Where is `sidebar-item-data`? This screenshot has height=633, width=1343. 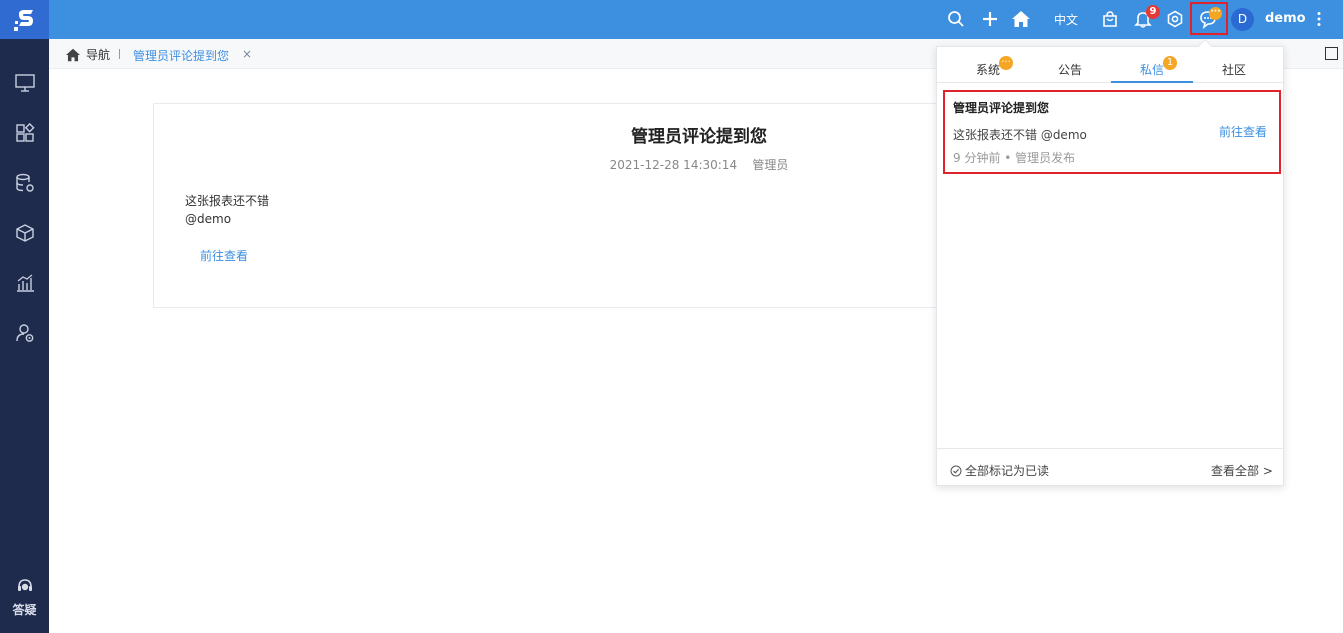
sidebar-item-data is located at coordinates (24, 182).